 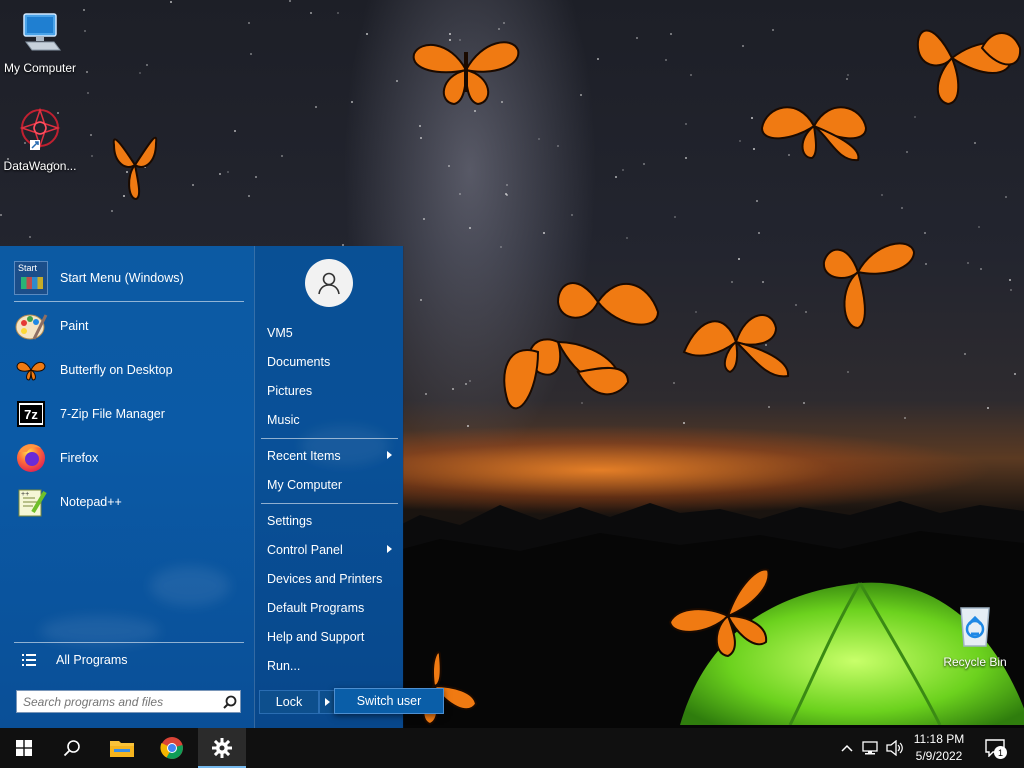 What do you see at coordinates (130, 660) in the screenshot?
I see `all-programs-button: All Programs` at bounding box center [130, 660].